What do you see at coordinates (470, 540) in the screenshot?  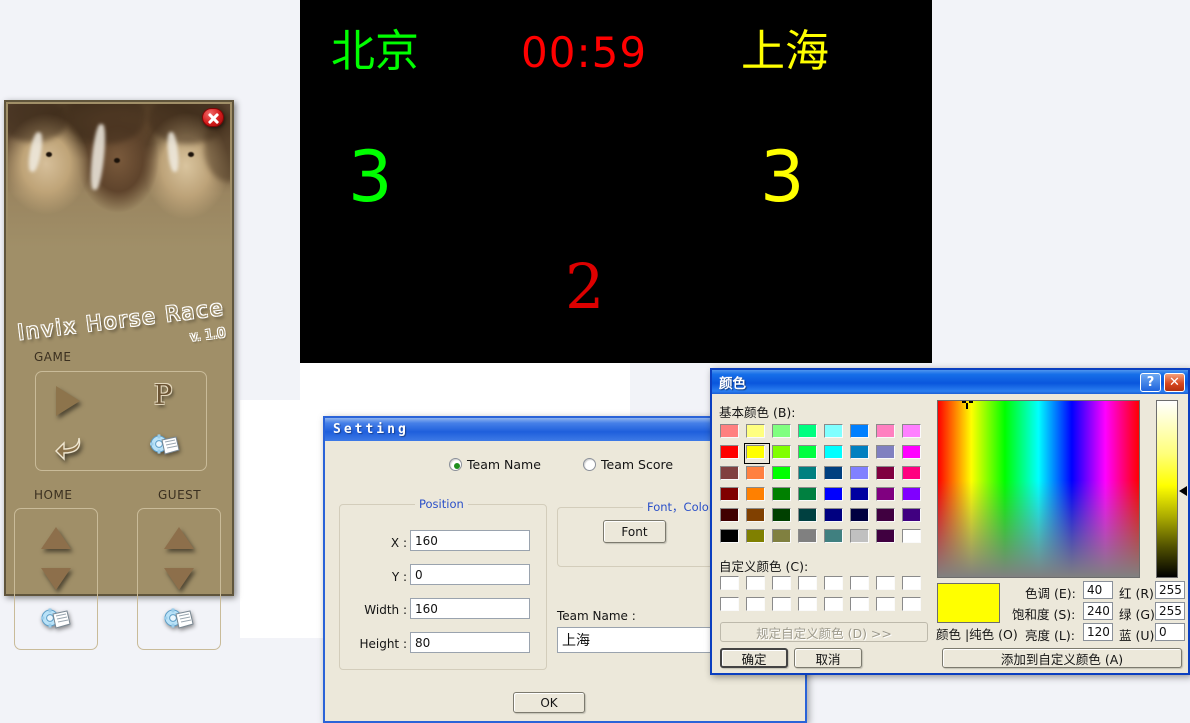 I see `x-input` at bounding box center [470, 540].